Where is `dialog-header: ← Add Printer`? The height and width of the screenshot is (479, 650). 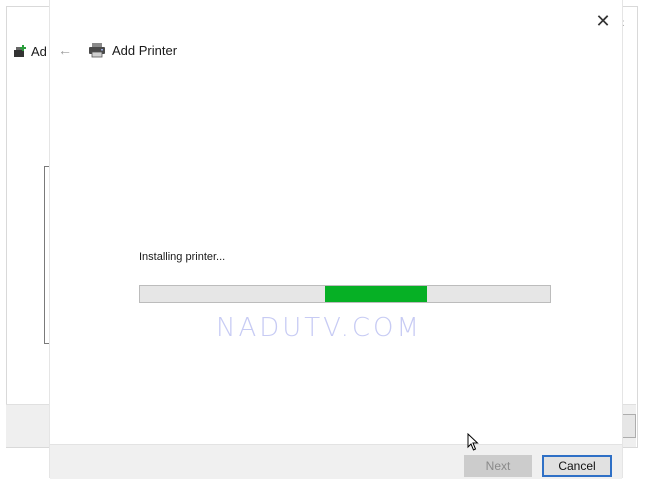
dialog-header: ← Add Printer is located at coordinates (117, 50).